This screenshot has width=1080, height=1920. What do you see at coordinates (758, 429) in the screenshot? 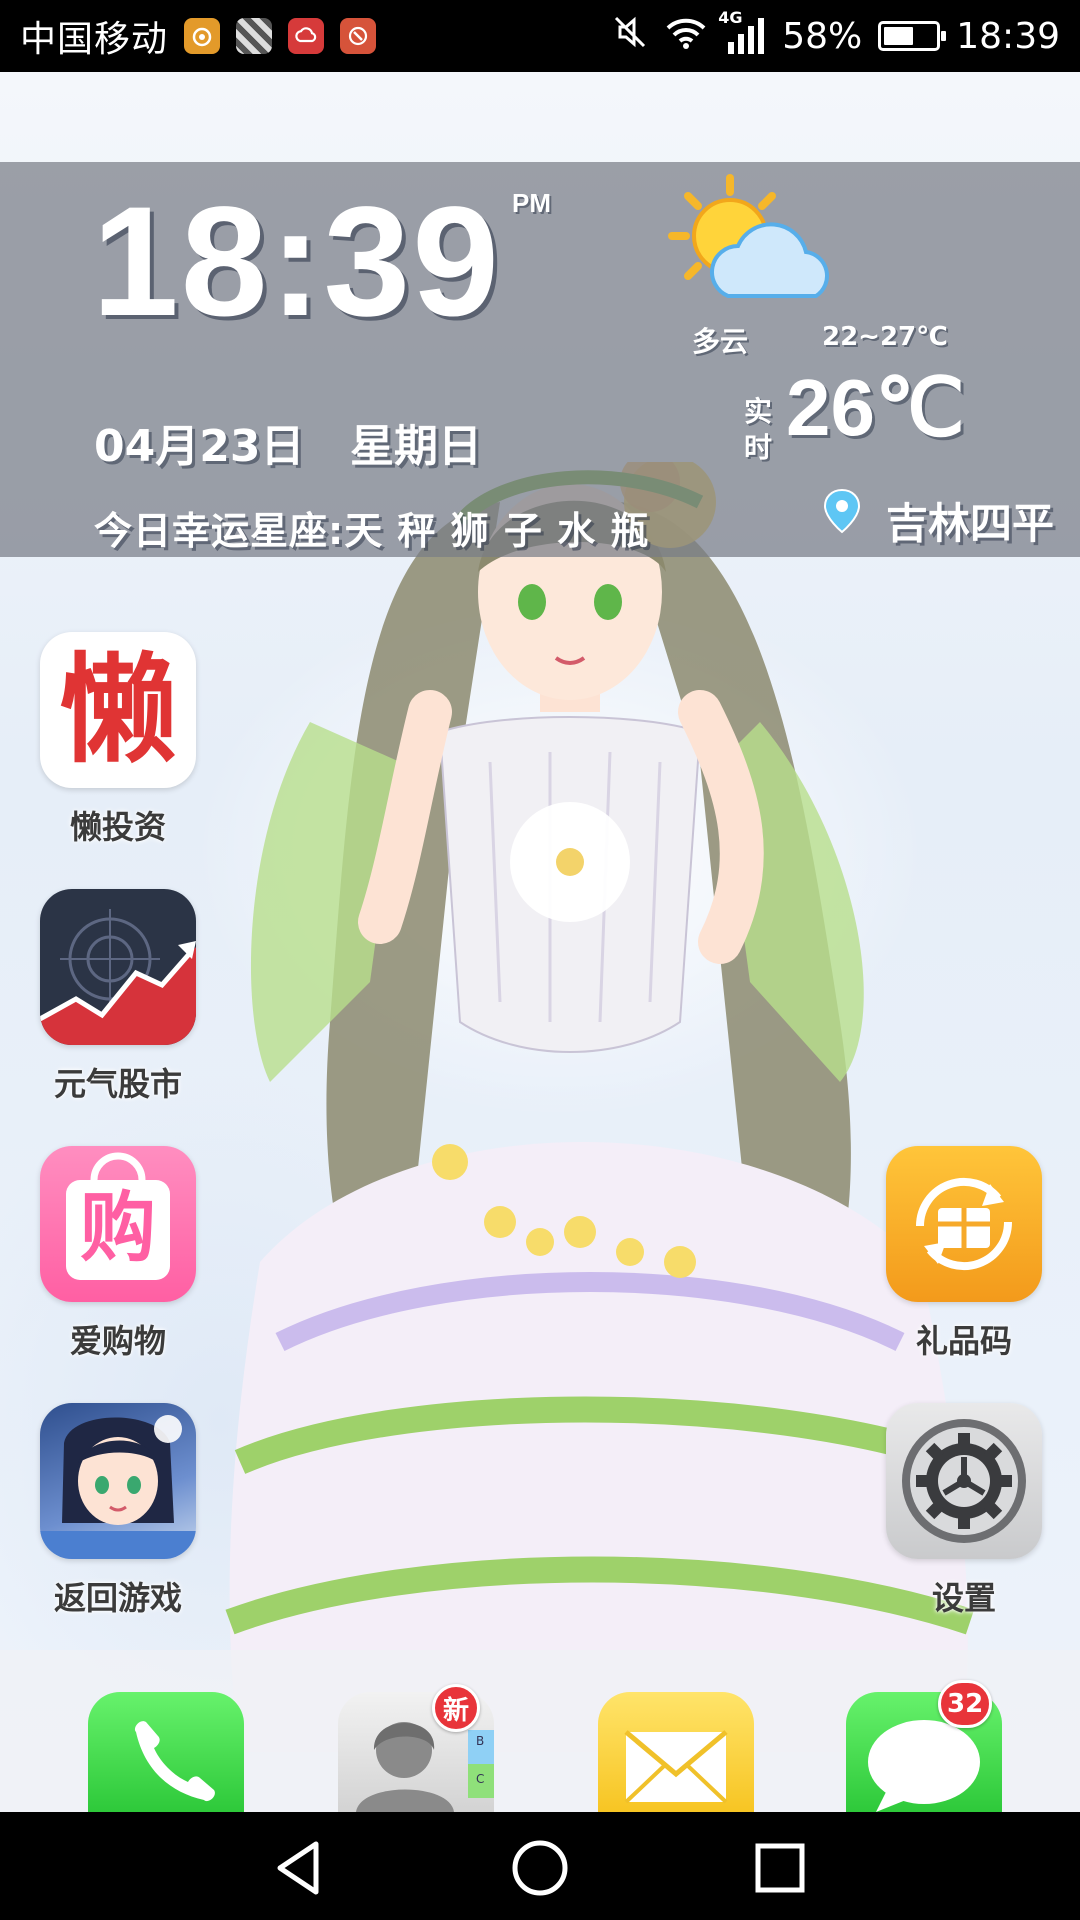
I see `realtime-label: 实时` at bounding box center [758, 429].